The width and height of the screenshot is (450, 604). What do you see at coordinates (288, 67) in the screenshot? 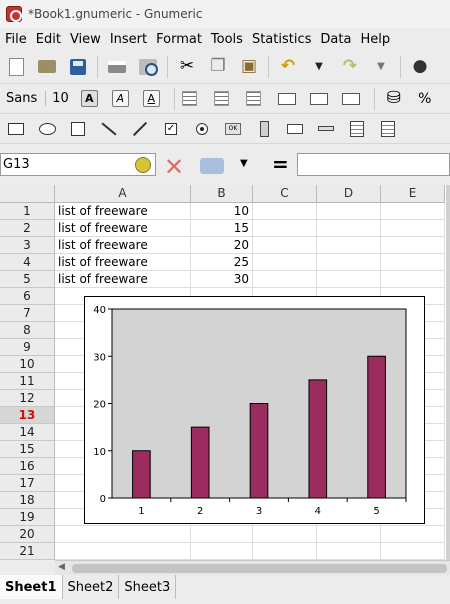
I see `undo-button: ↶` at bounding box center [288, 67].